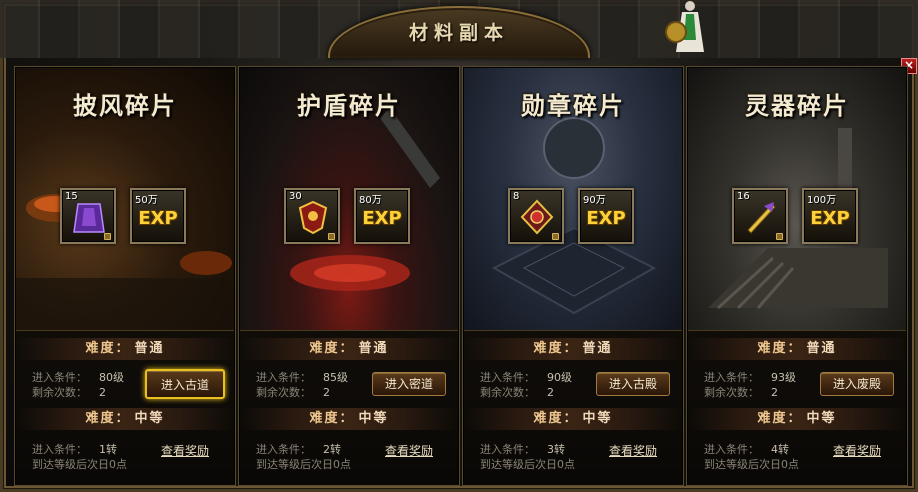  Describe the element at coordinates (125, 199) in the screenshot. I see `scene-image: 披风碎片 15 50万 EXP` at that location.